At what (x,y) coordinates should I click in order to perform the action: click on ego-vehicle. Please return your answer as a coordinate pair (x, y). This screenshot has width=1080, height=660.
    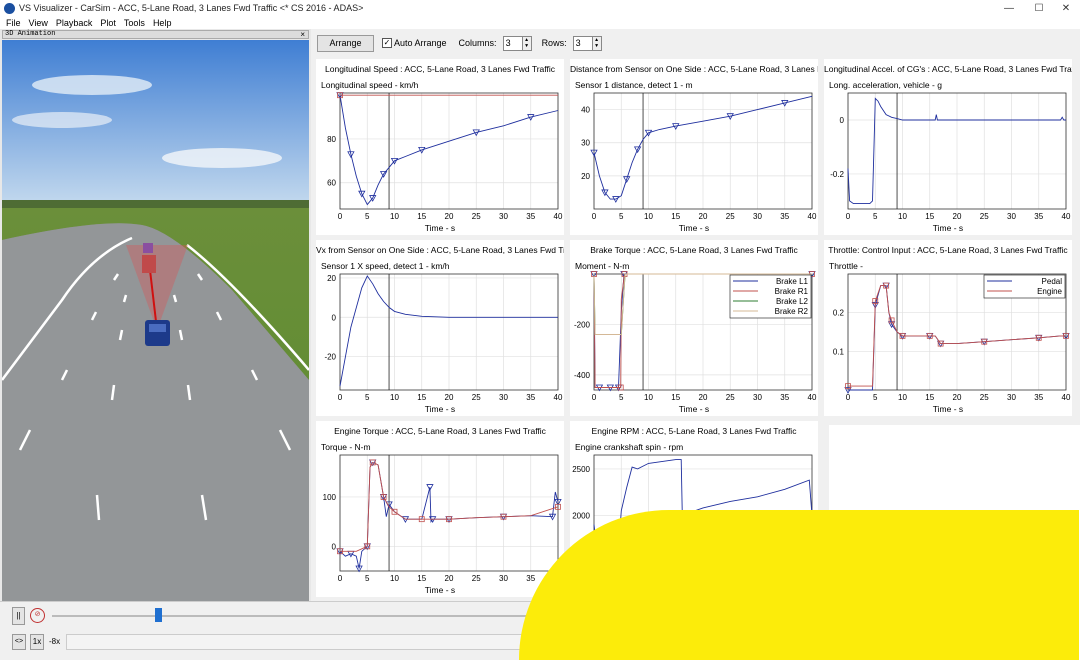
    Looking at the image, I should click on (157, 333).